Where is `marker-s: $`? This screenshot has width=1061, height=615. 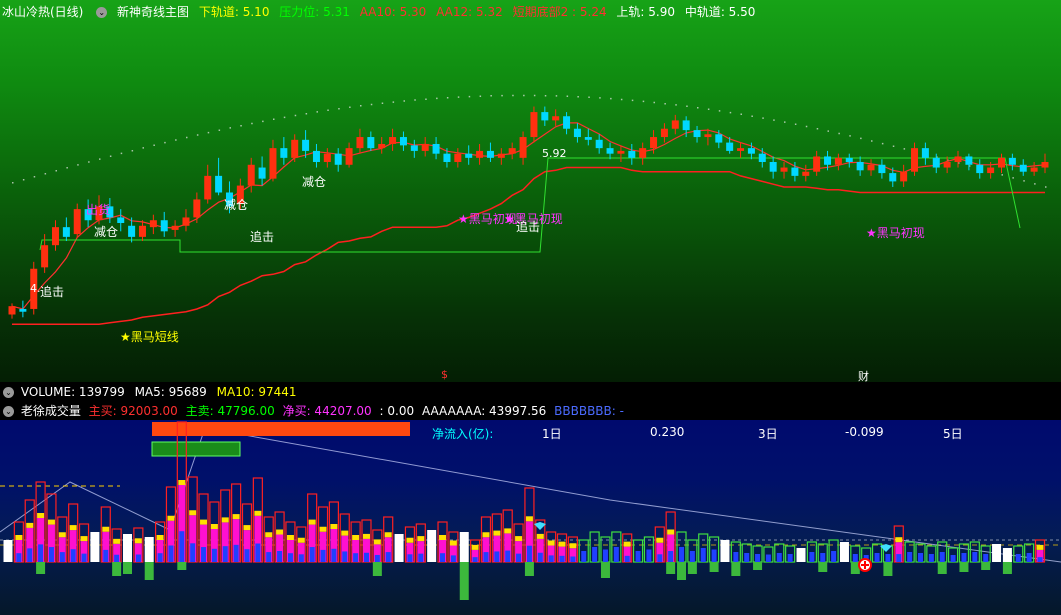 marker-s: $ is located at coordinates (444, 374).